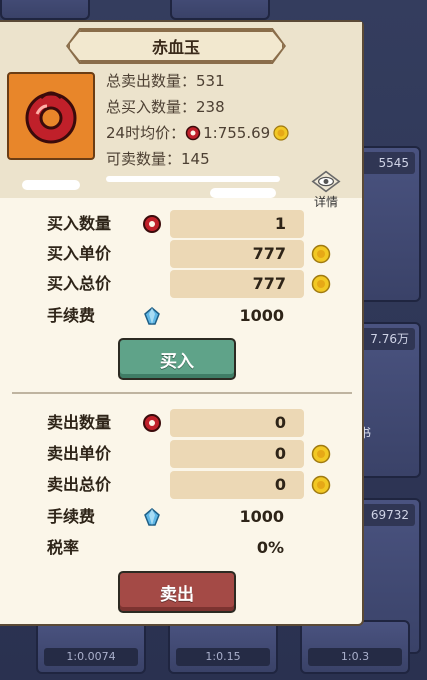 The height and width of the screenshot is (680, 427). I want to click on sell-total-price-label: 卖出总价, so click(79, 484).